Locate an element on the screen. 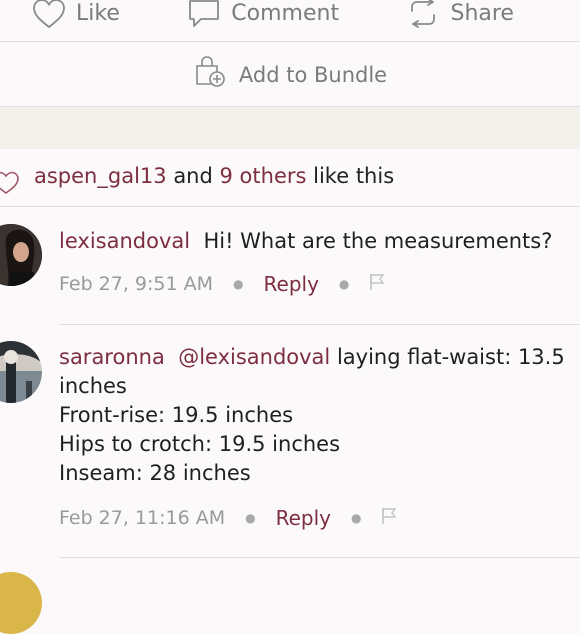  comment-label: Comment is located at coordinates (285, 13).